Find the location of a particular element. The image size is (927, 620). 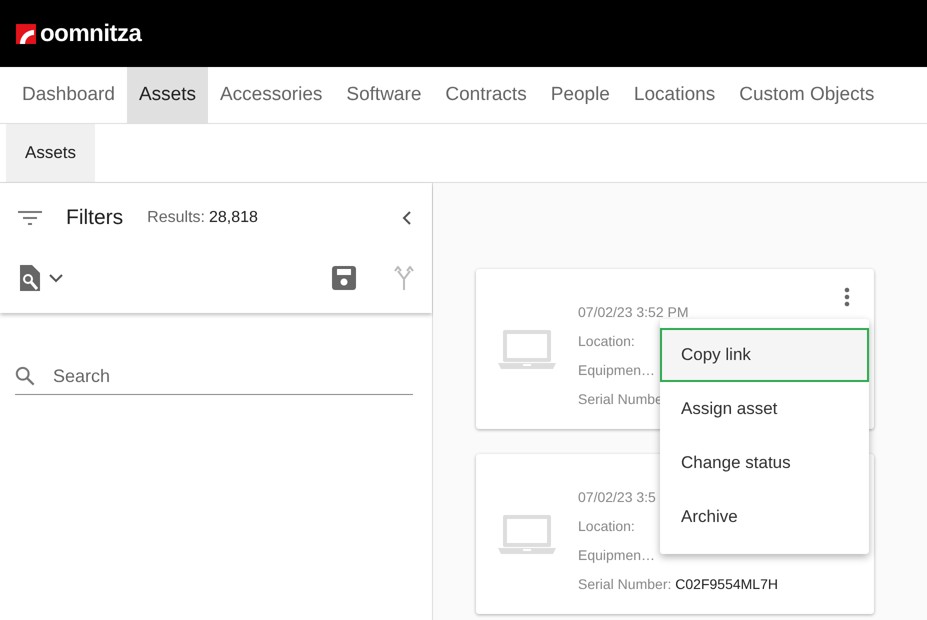

search-field: Search is located at coordinates (231, 376).